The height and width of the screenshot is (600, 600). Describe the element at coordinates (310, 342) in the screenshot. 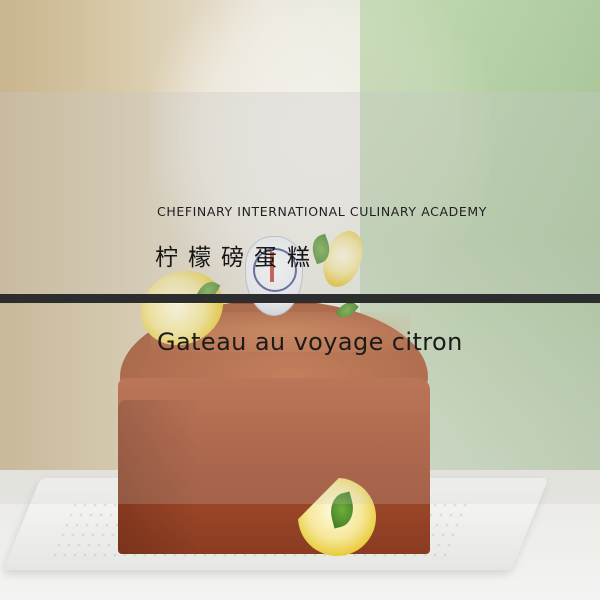

I see `french-title: Gateau au voyage citron` at that location.